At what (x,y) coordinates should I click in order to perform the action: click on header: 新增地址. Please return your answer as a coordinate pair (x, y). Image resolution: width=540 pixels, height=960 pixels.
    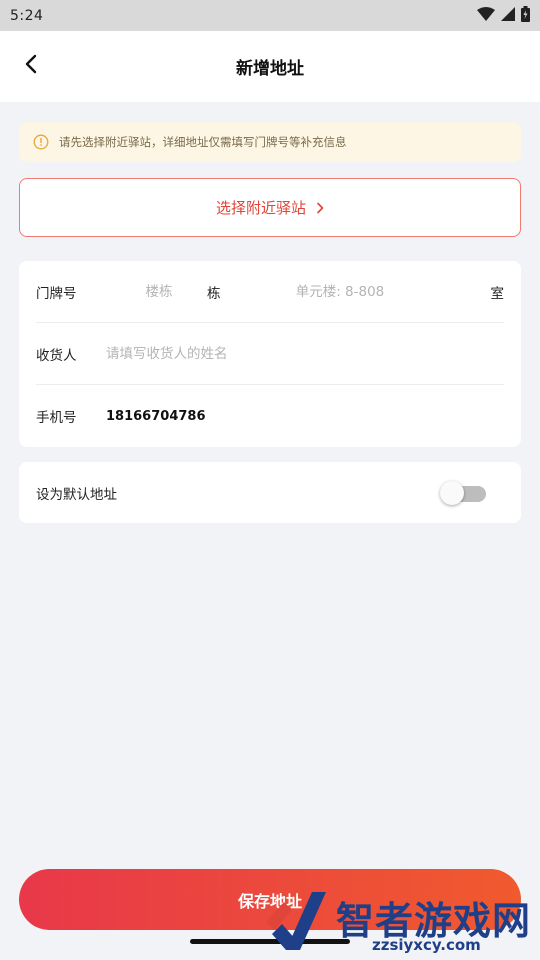
    Looking at the image, I should click on (270, 66).